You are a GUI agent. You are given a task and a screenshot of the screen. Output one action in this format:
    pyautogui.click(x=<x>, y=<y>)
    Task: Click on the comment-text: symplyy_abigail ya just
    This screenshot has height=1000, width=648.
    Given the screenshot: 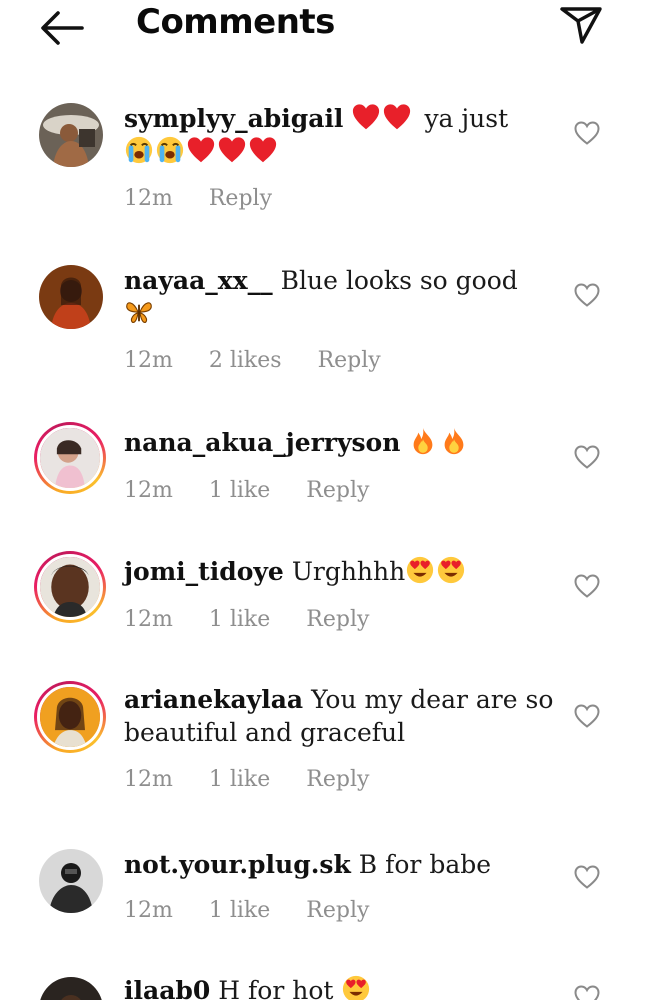 What is the action you would take?
    pyautogui.click(x=339, y=135)
    